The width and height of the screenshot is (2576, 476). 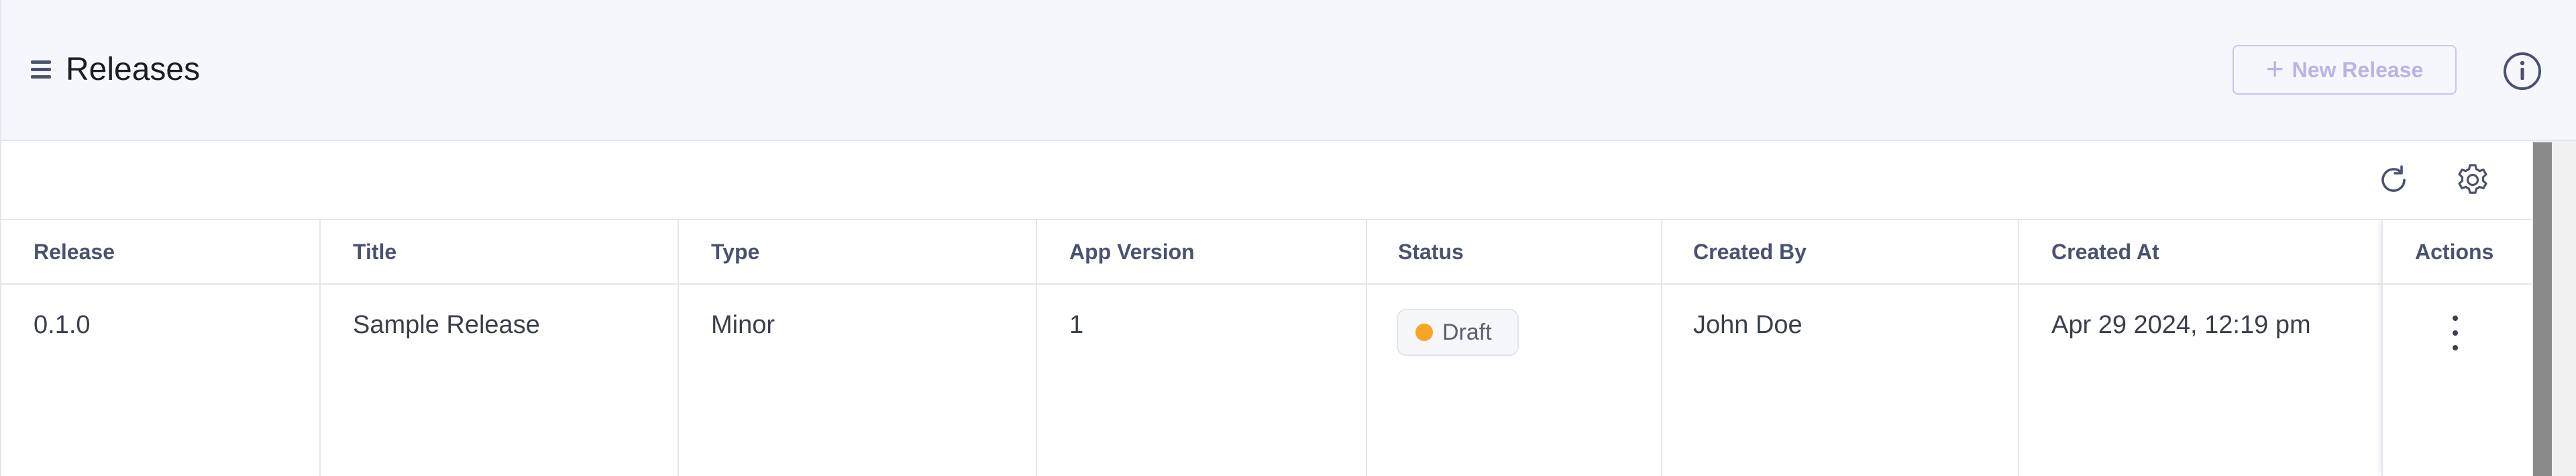 What do you see at coordinates (735, 251) in the screenshot?
I see `column-header-type: Type` at bounding box center [735, 251].